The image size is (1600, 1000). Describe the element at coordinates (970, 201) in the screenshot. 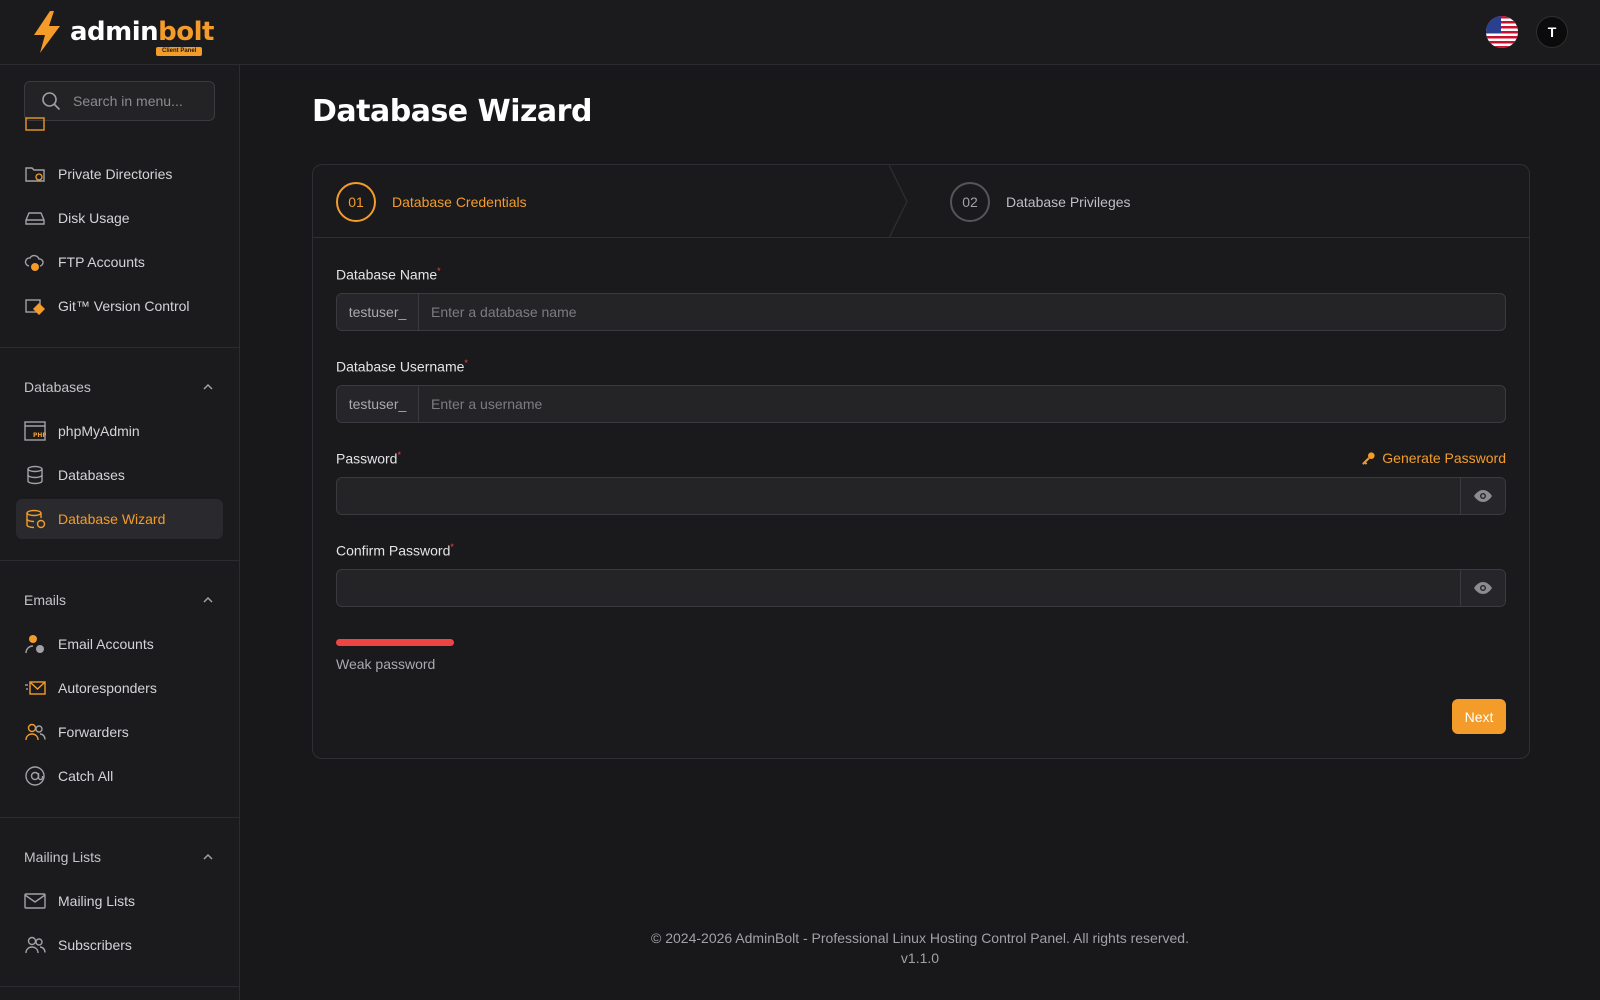

I see `step-number: 02` at that location.